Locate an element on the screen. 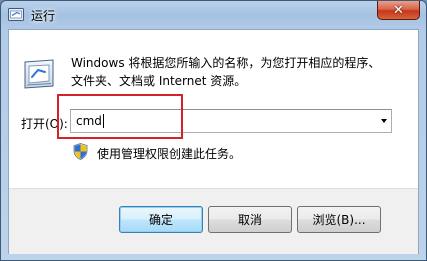  description-line-1: Windows 将根据您所输入的名称，为您打开相应的程序、 is located at coordinates (226, 63).